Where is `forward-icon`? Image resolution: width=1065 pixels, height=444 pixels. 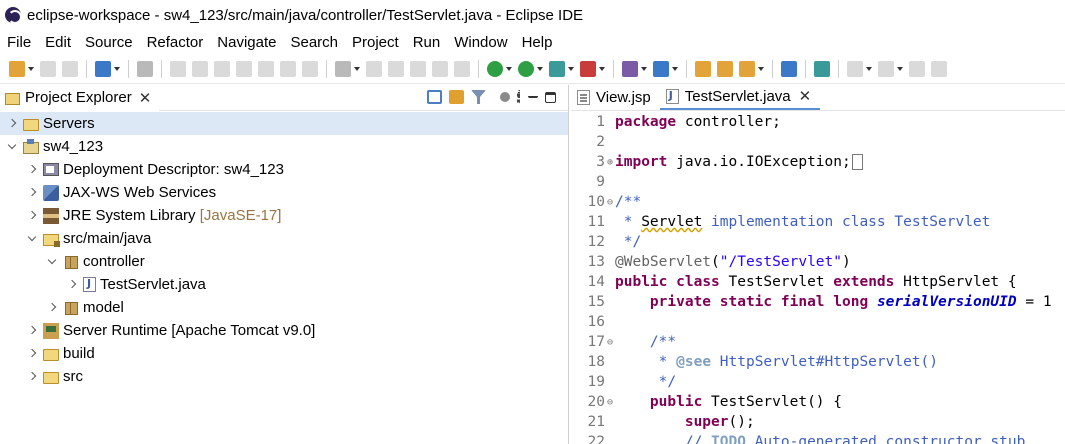
forward-icon is located at coordinates (939, 68).